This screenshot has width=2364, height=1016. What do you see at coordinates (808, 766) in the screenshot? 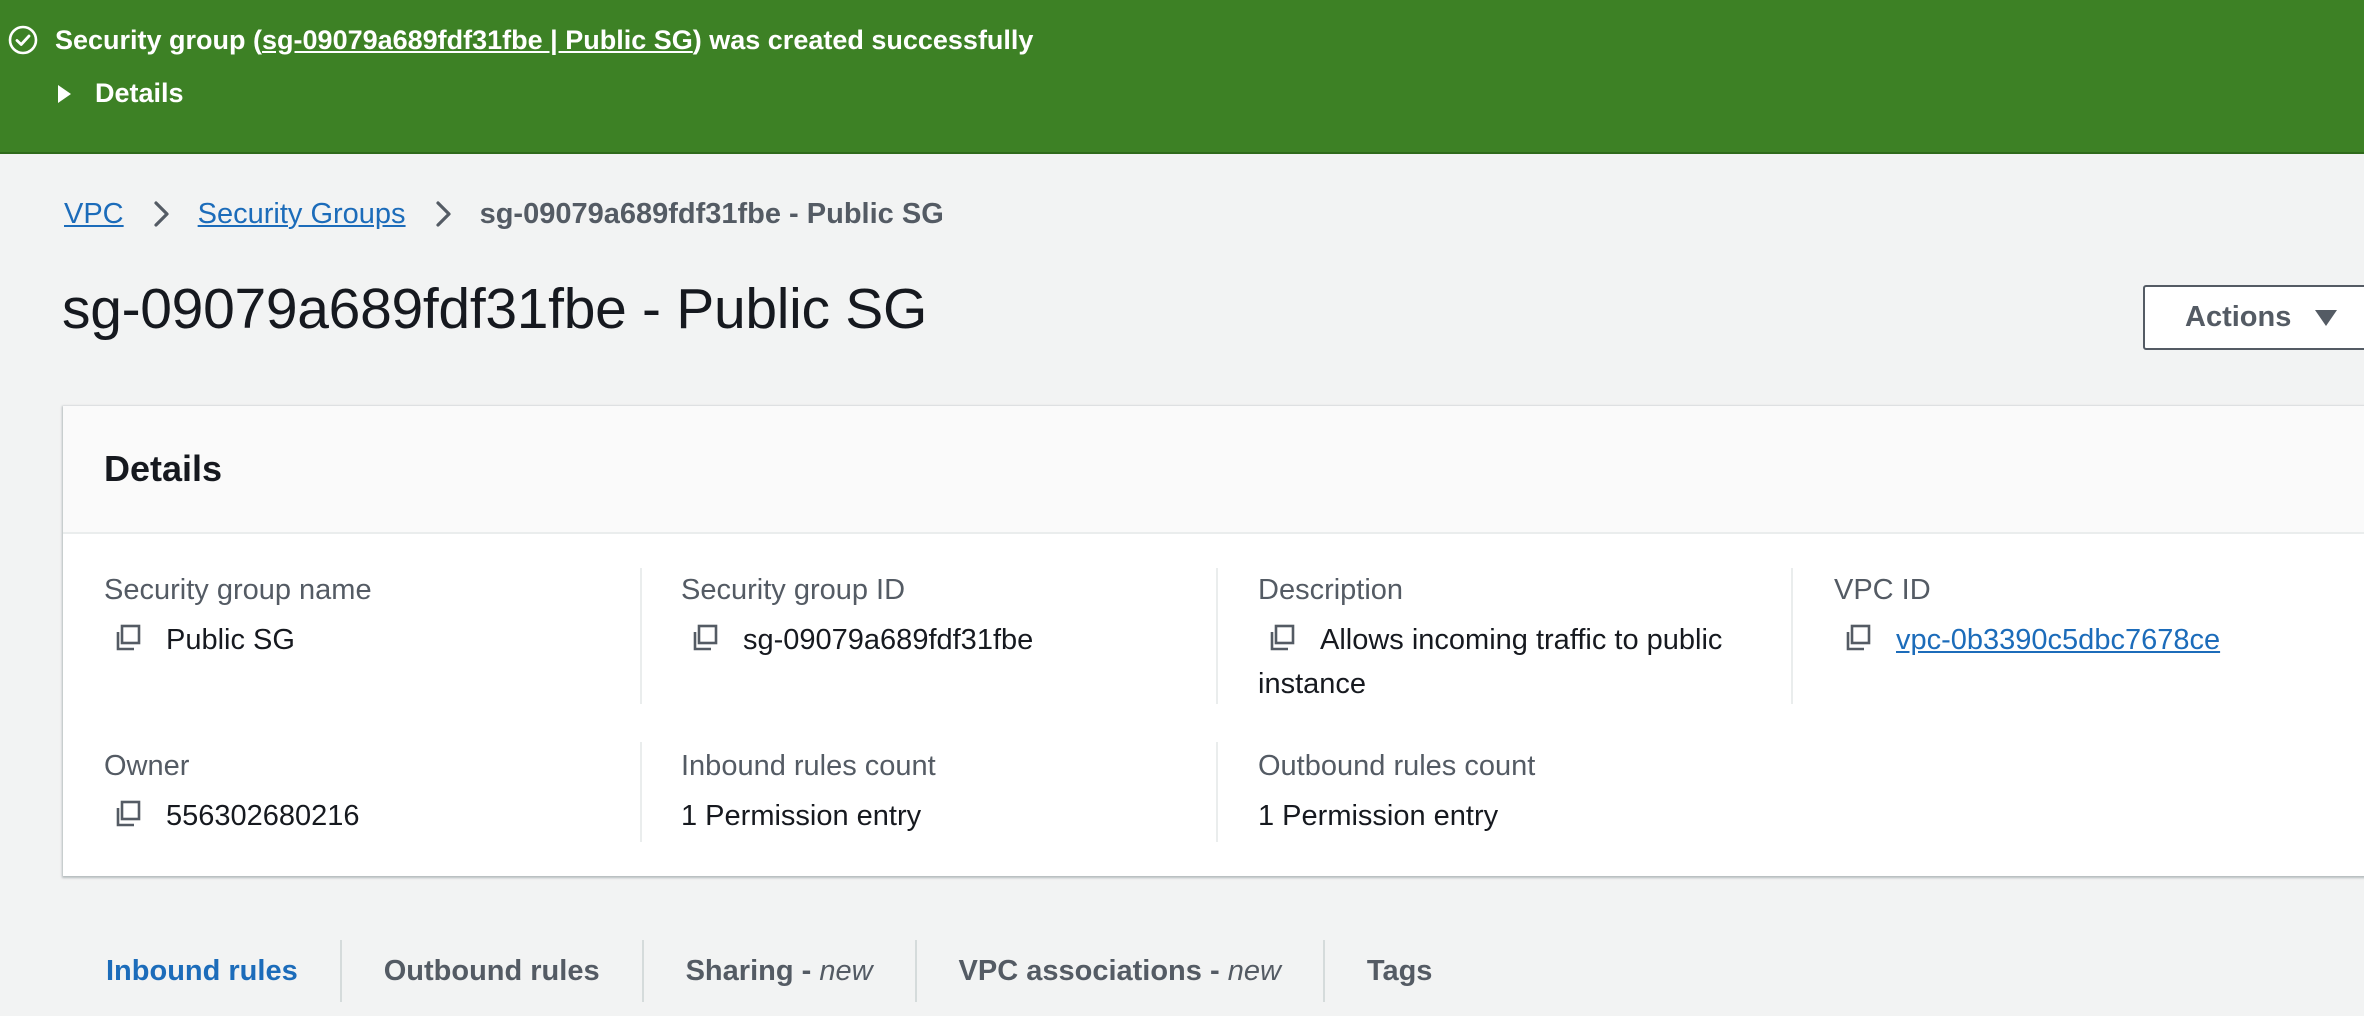
I see `field-label: Inbound rules count` at bounding box center [808, 766].